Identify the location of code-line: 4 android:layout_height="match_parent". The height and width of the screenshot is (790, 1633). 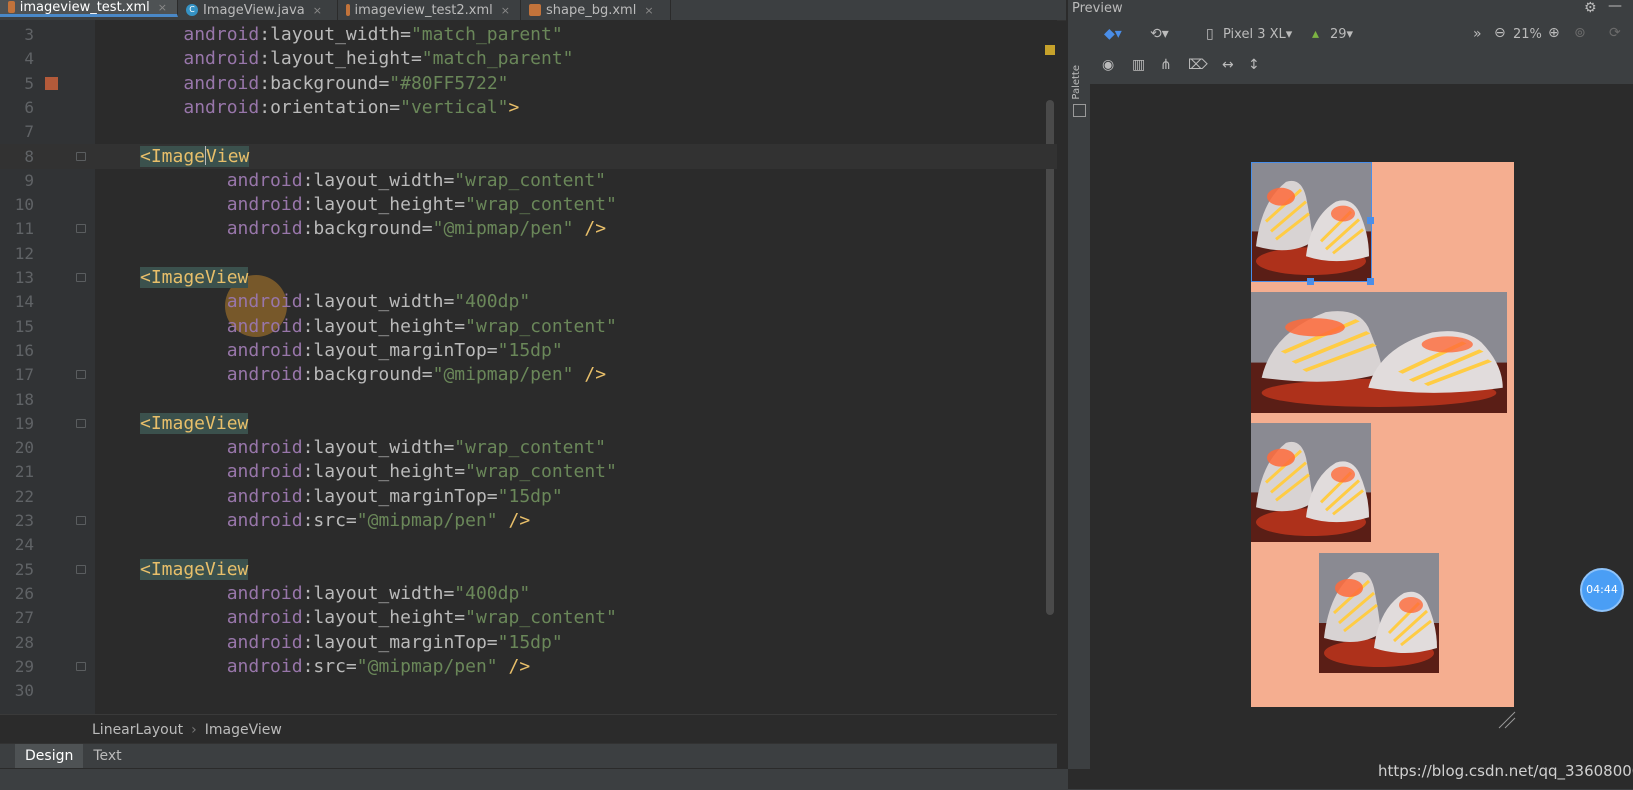
(528, 58).